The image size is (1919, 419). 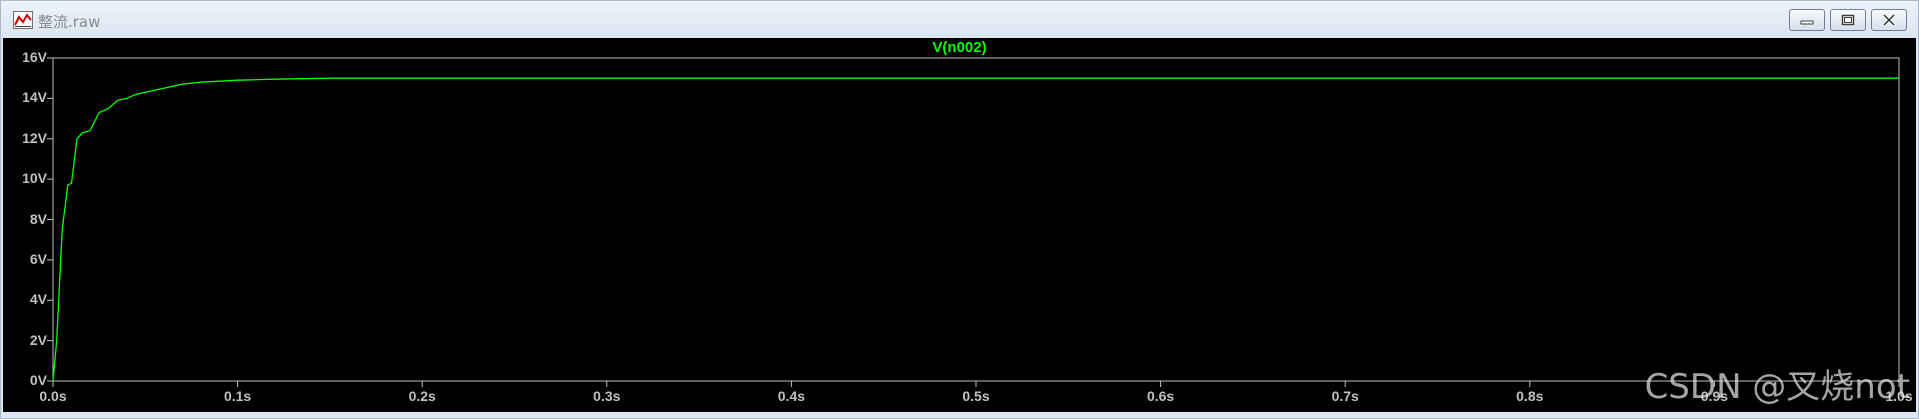 What do you see at coordinates (38, 258) in the screenshot?
I see `y-tick-label: 6V` at bounding box center [38, 258].